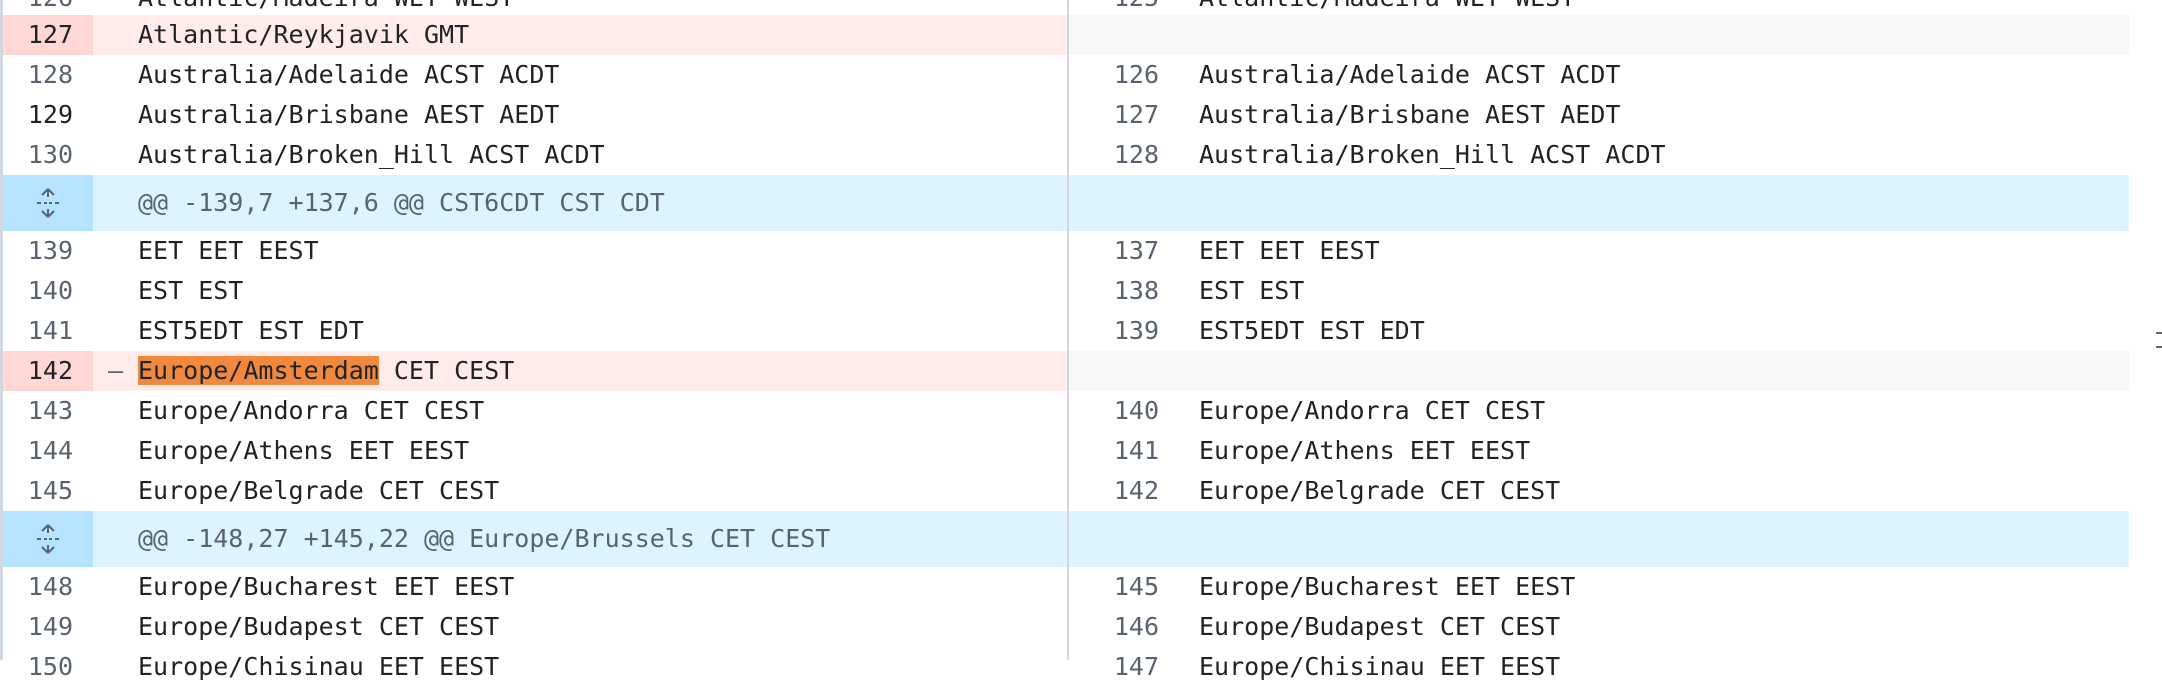 The width and height of the screenshot is (2162, 687). Describe the element at coordinates (1124, 491) in the screenshot. I see `new-line-number: 142` at that location.